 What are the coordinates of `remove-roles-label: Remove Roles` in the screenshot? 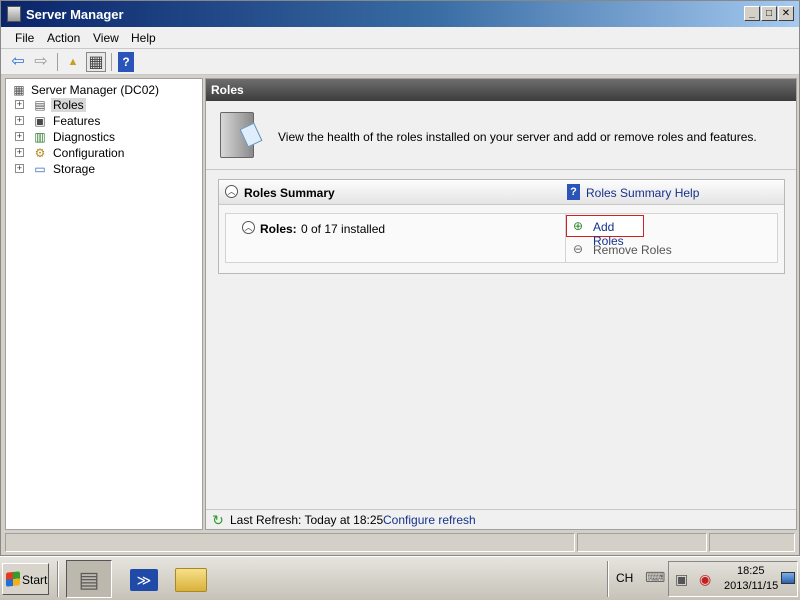 It's located at (632, 250).